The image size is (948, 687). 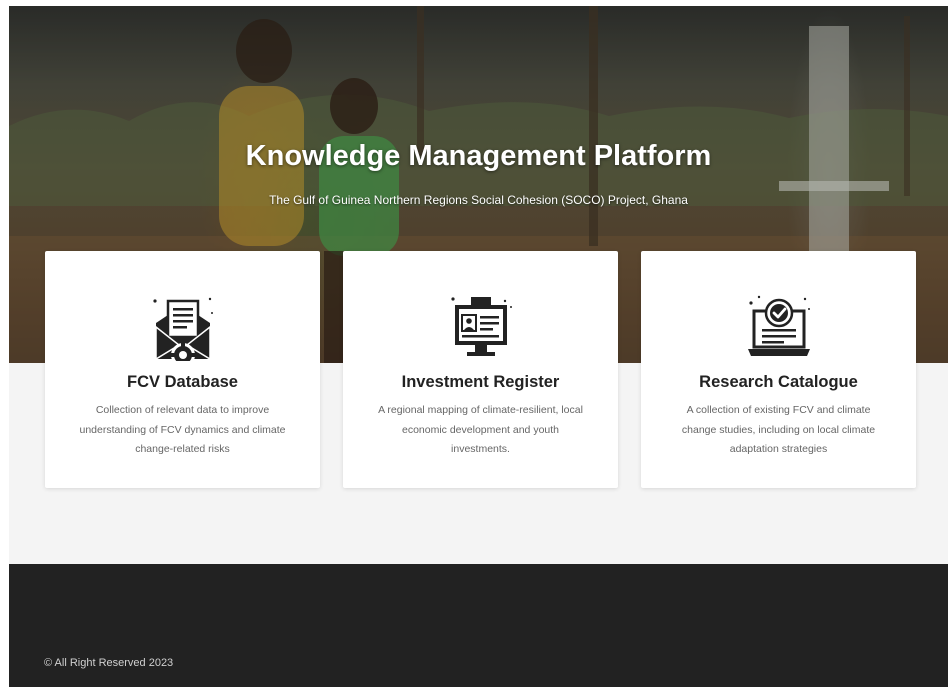 What do you see at coordinates (481, 326) in the screenshot?
I see `monitor-id-card-icon` at bounding box center [481, 326].